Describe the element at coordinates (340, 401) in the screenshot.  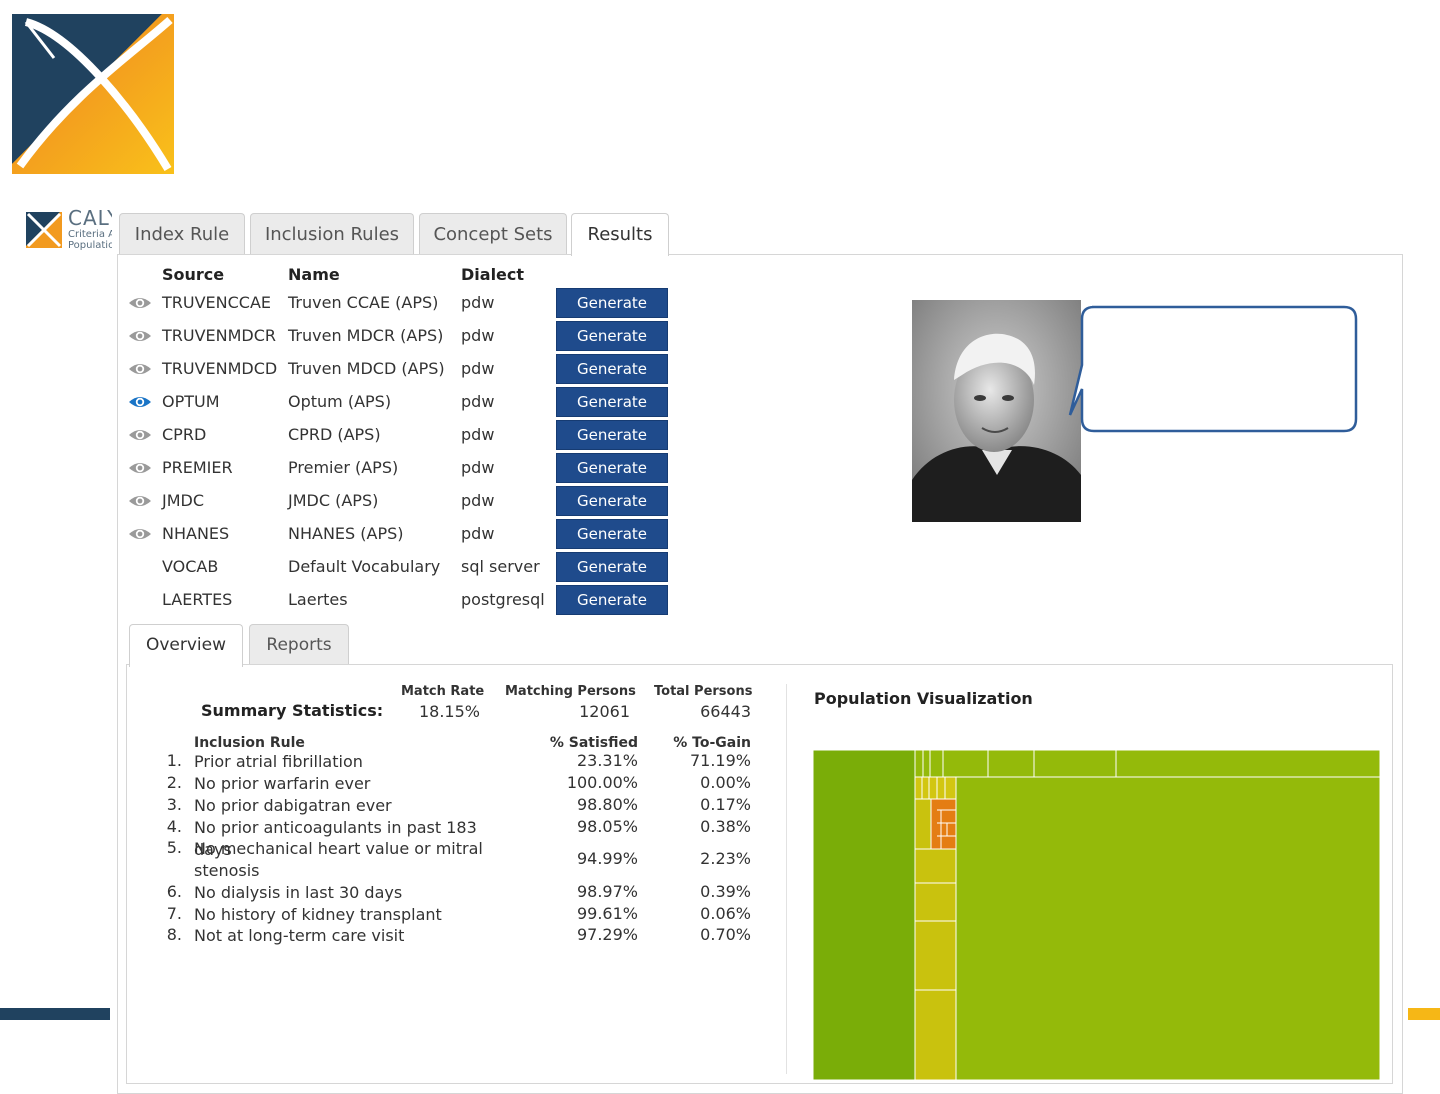
I see `source-name: Optum (APS)` at that location.